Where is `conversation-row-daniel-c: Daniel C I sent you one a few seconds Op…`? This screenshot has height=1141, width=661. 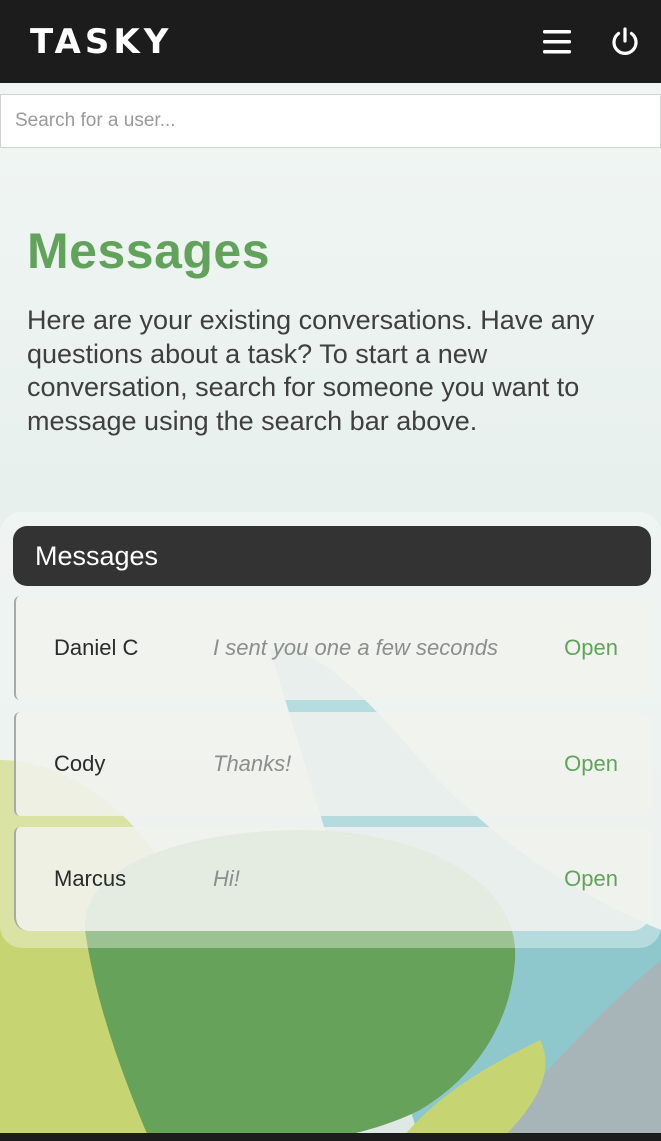
conversation-row-daniel-c: Daniel C I sent you one a few seconds Op… is located at coordinates (332, 648).